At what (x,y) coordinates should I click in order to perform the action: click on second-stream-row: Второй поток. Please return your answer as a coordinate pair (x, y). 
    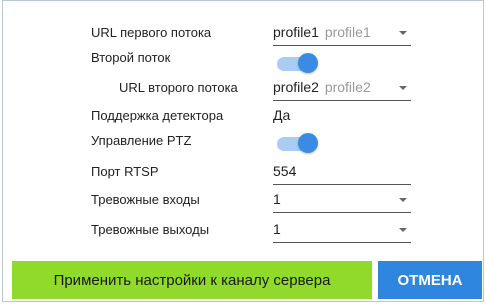
    Looking at the image, I should click on (243, 60).